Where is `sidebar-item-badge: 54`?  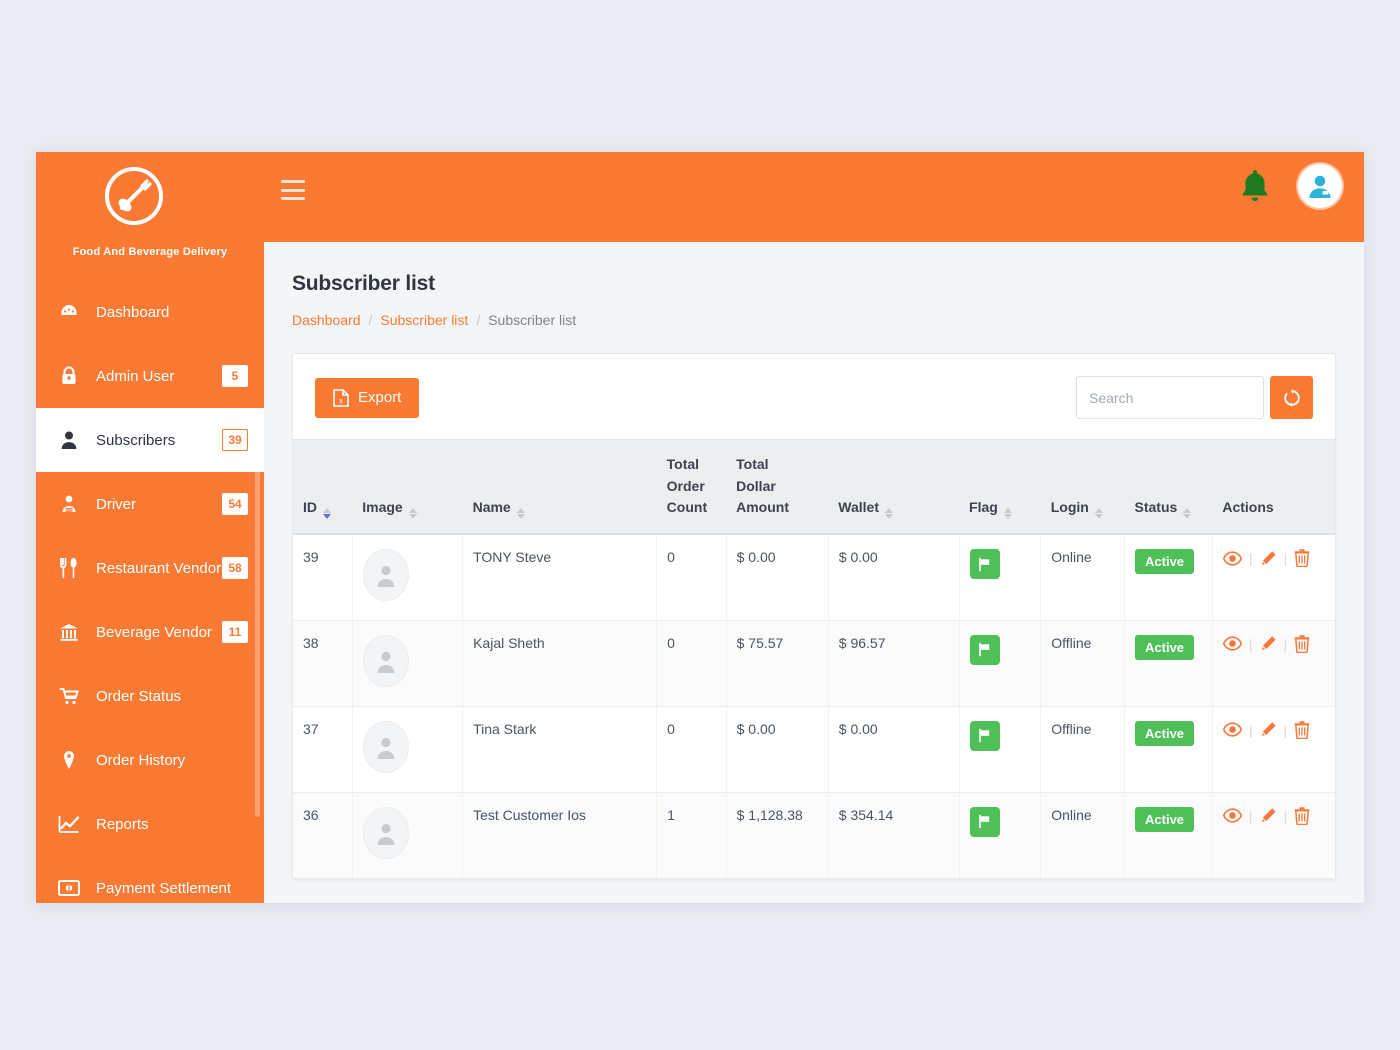 sidebar-item-badge: 54 is located at coordinates (235, 504).